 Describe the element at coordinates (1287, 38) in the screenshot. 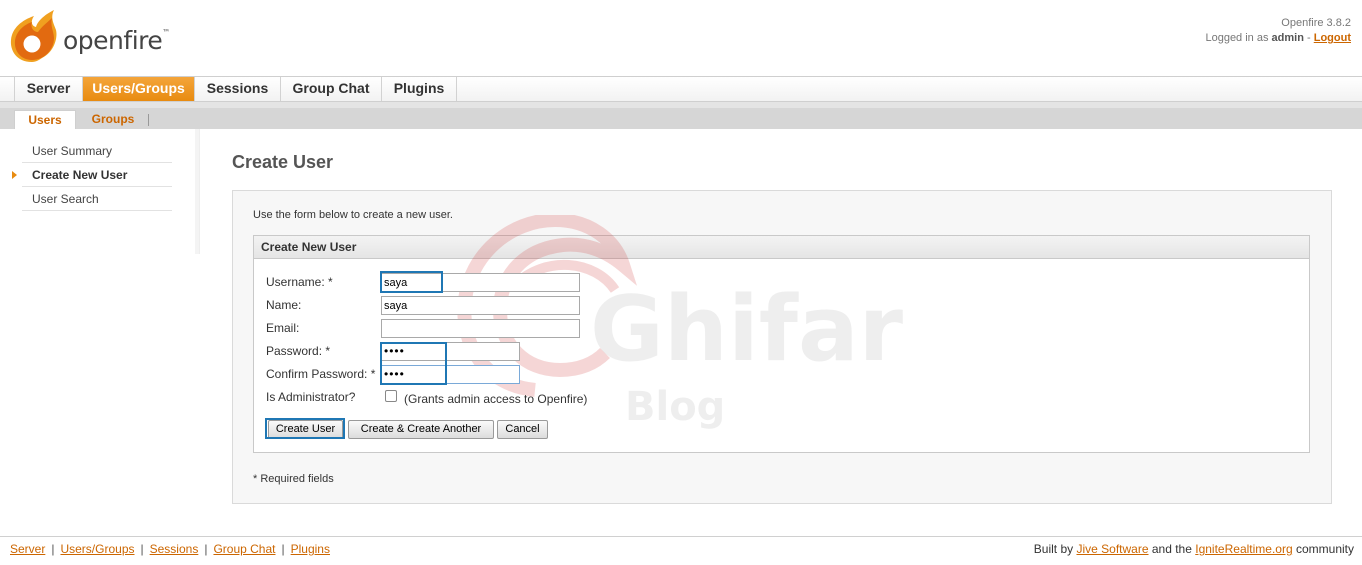

I see `logged-in-user: admin` at that location.